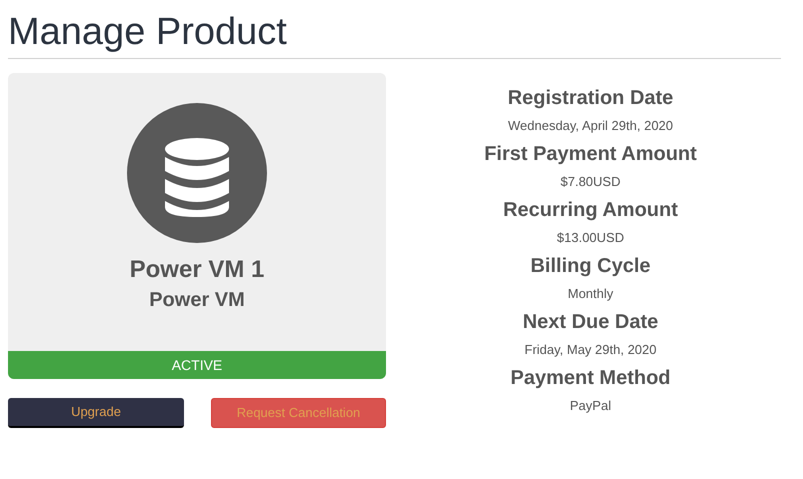  Describe the element at coordinates (591, 126) in the screenshot. I see `detail-value: Wednesday, April 29th, 2020` at that location.